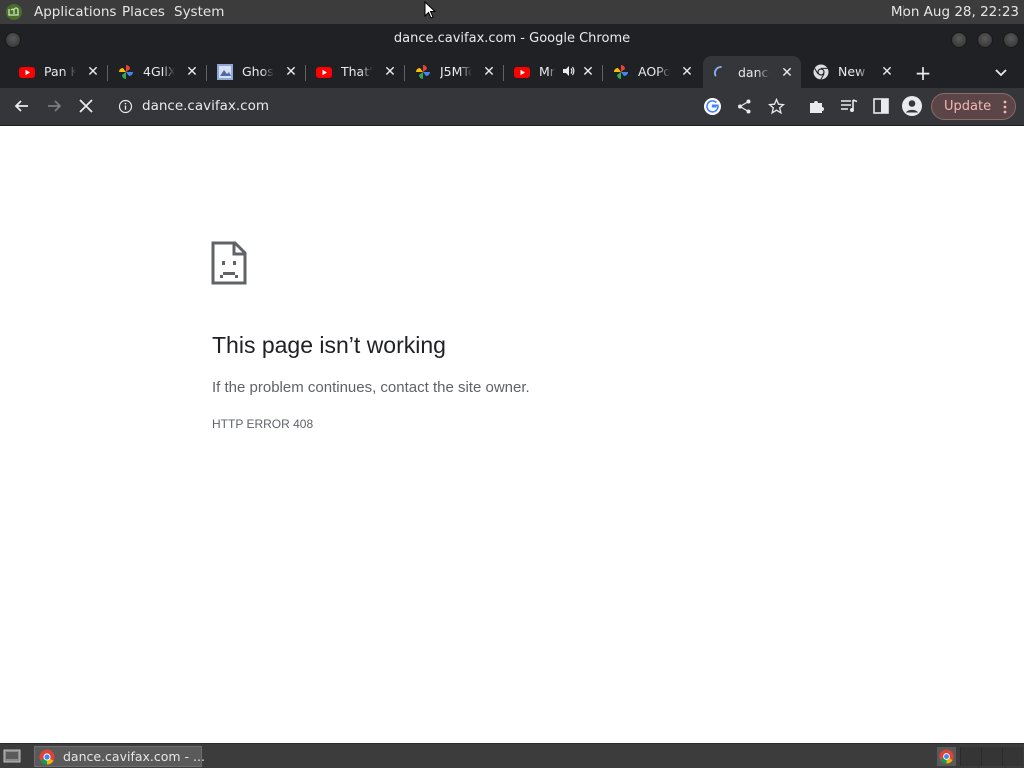 This screenshot has width=1024, height=768. I want to click on maximize-button, so click(985, 40).